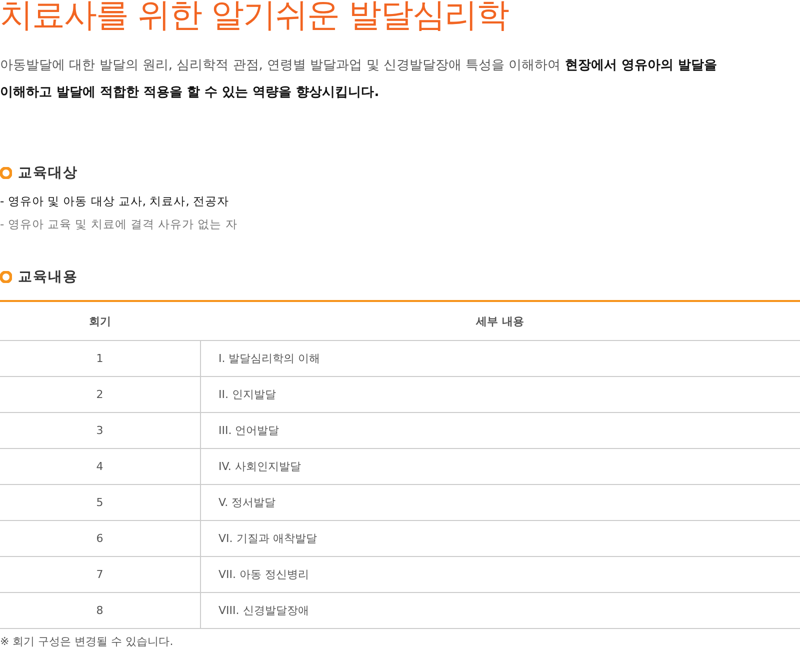 This screenshot has width=800, height=656. I want to click on table-cell: V. 정서발달, so click(500, 502).